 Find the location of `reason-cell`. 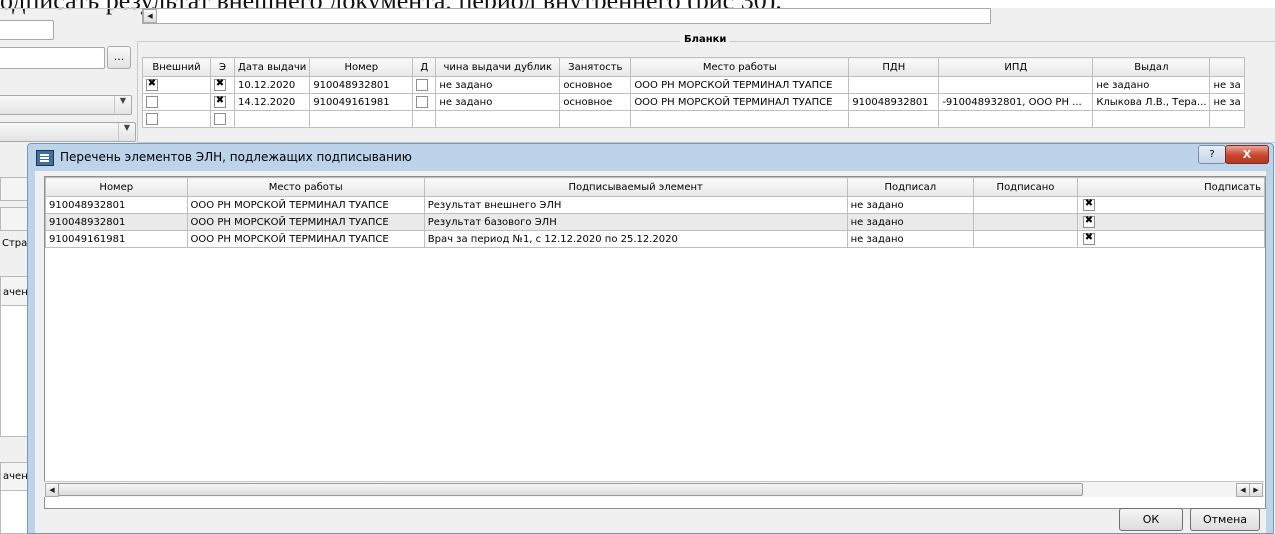

reason-cell is located at coordinates (498, 119).